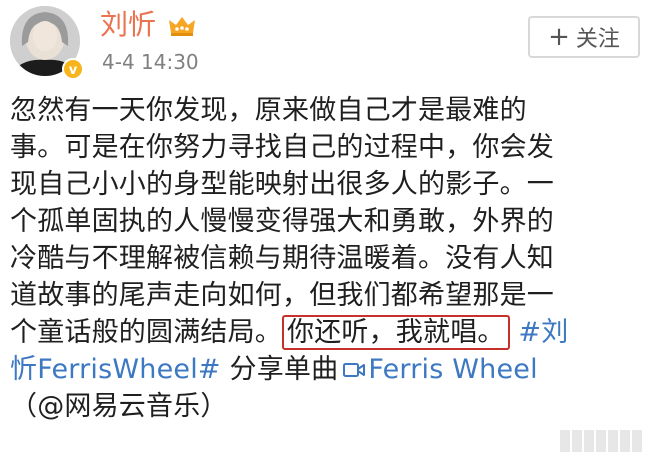 The height and width of the screenshot is (471, 660). I want to click on highlighted-lyric: 你还听，我就唱。, so click(396, 332).